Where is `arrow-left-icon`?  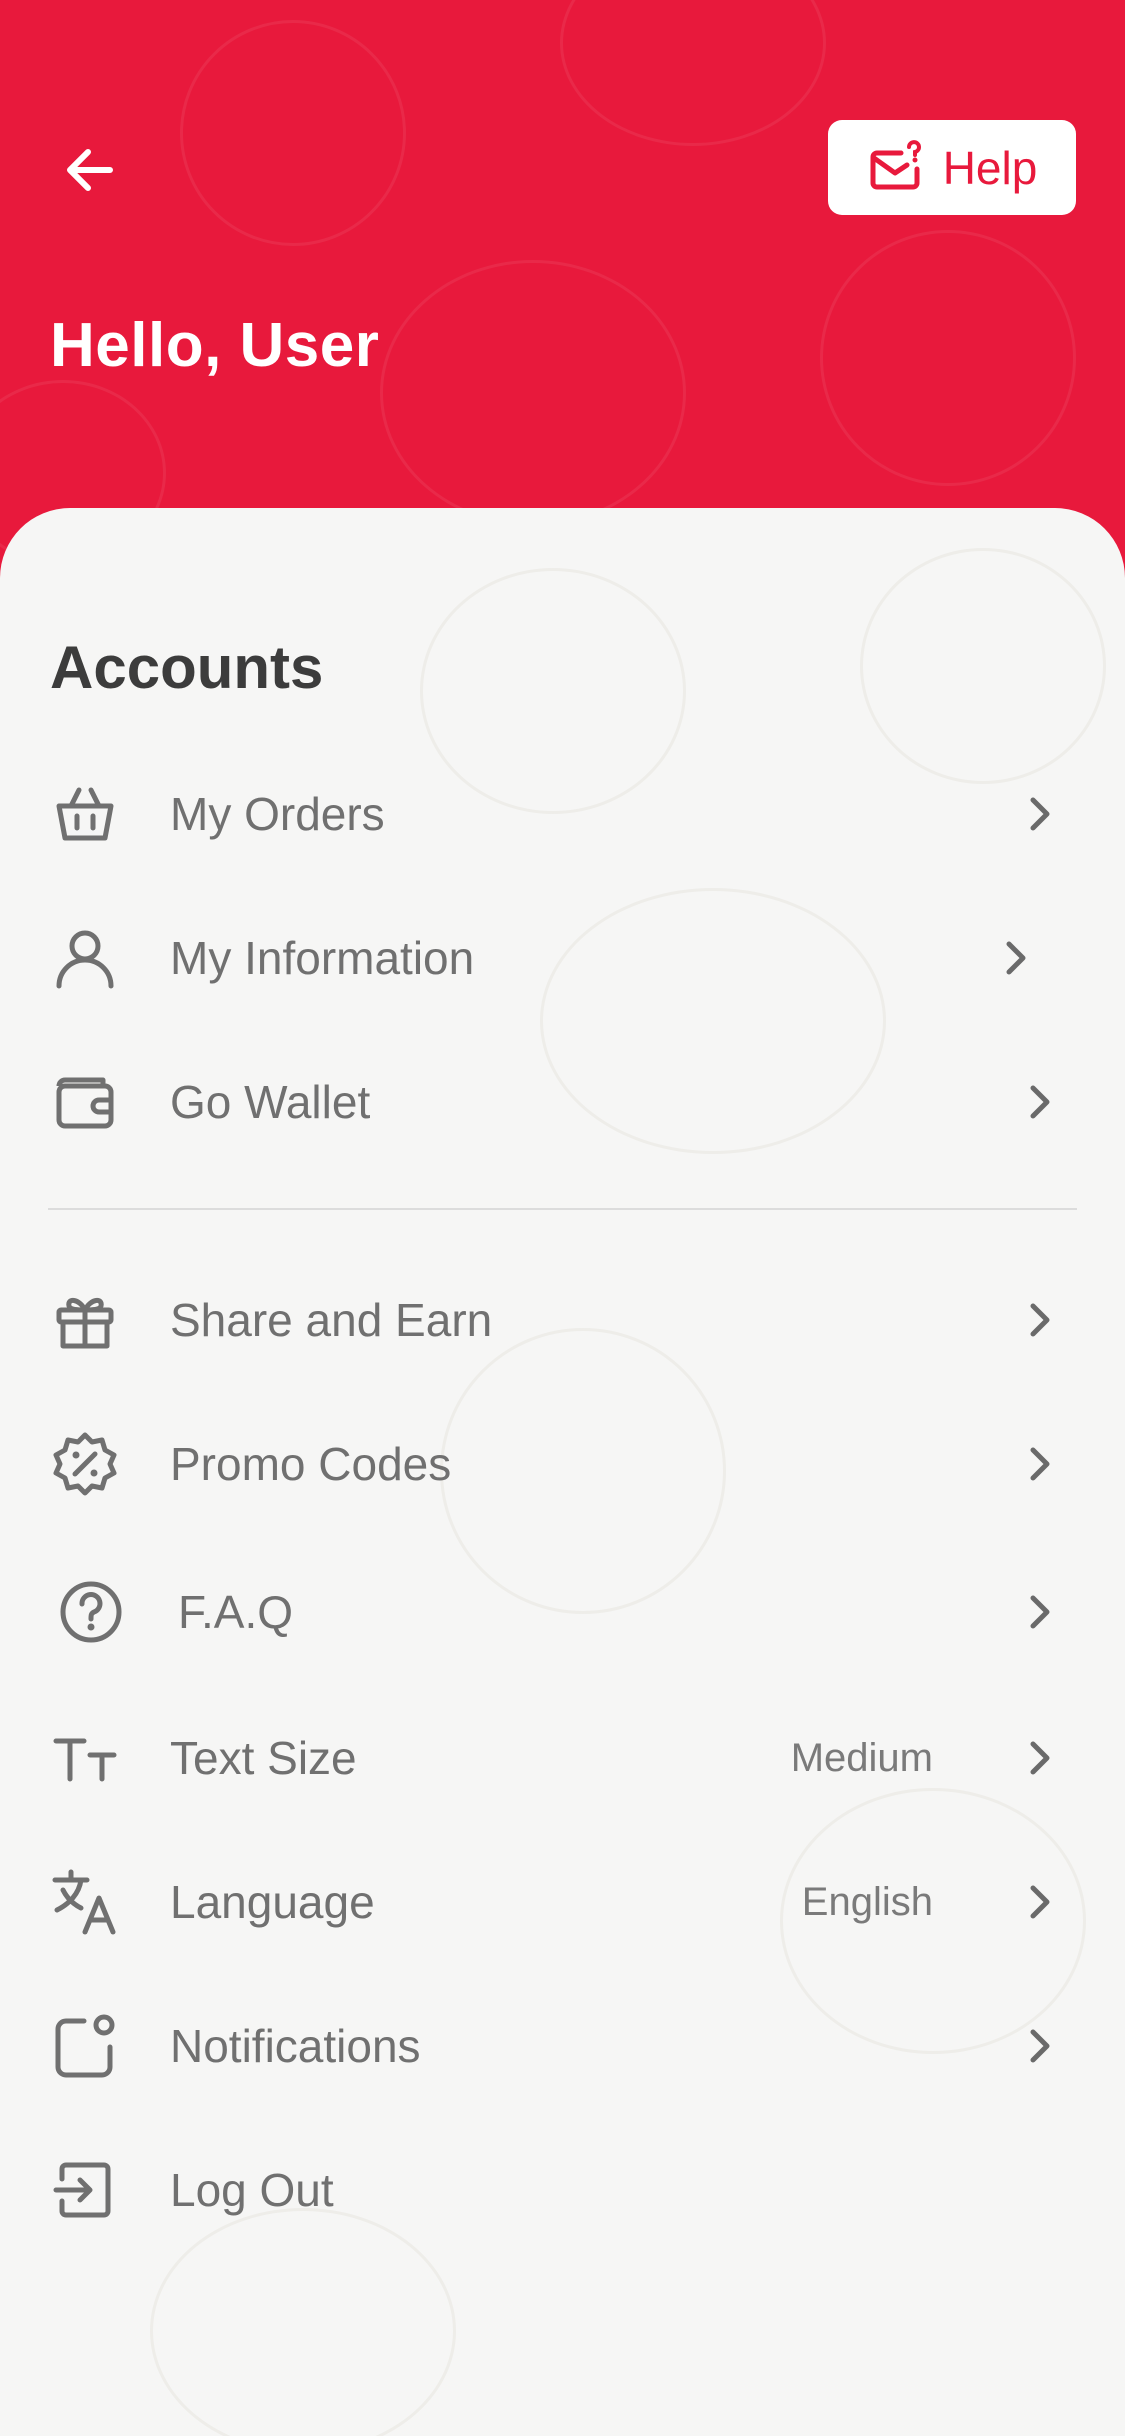
arrow-left-icon is located at coordinates (90, 170).